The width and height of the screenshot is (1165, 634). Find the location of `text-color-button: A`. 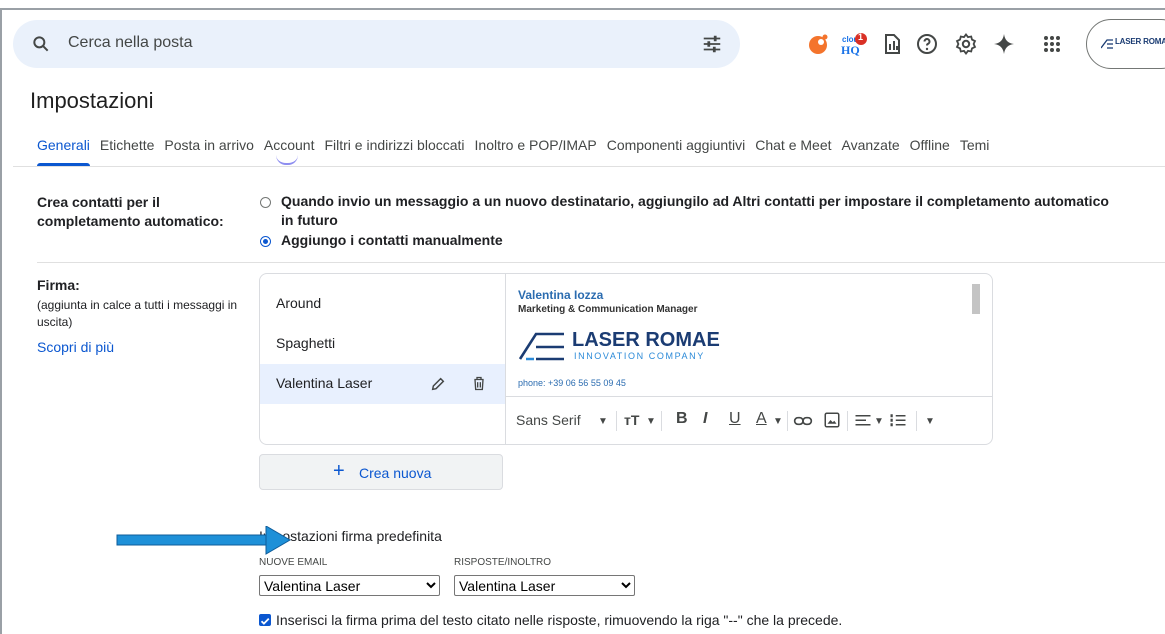

text-color-button: A is located at coordinates (761, 419).